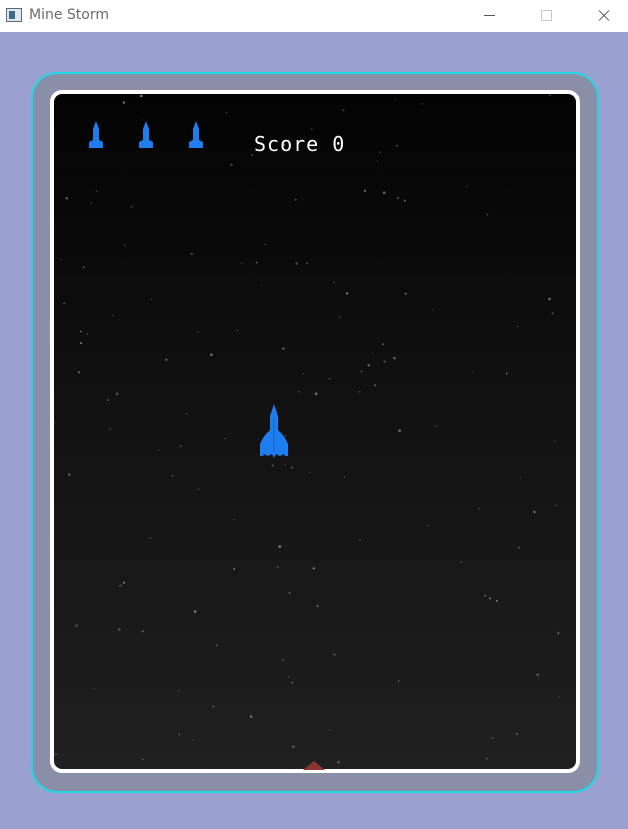 The height and width of the screenshot is (829, 628). What do you see at coordinates (314, 16) in the screenshot?
I see `title-bar: Mine Storm` at bounding box center [314, 16].